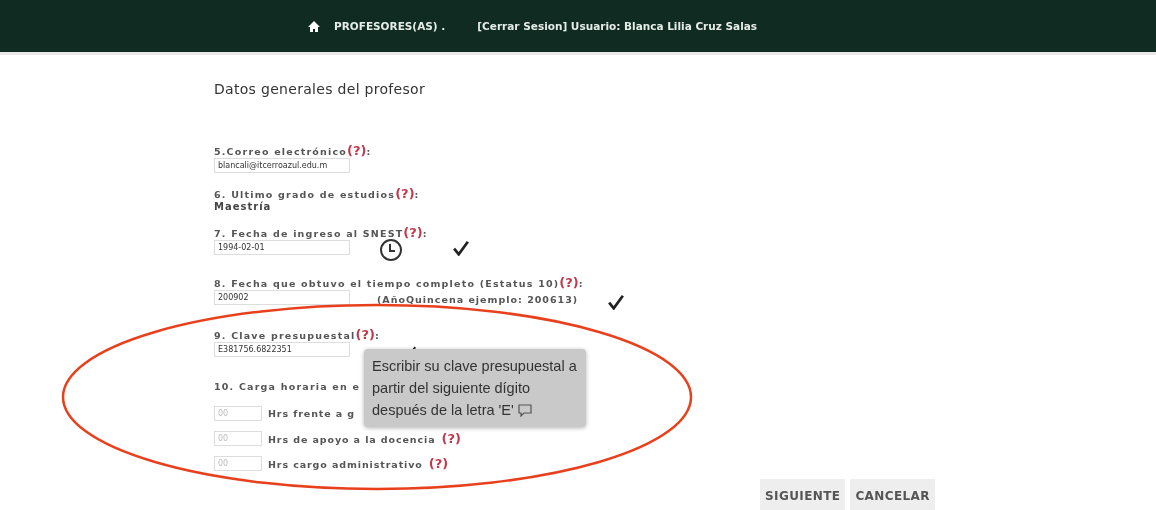  I want to click on field-label: Hrs de apoyo a la docencia, so click(352, 439).